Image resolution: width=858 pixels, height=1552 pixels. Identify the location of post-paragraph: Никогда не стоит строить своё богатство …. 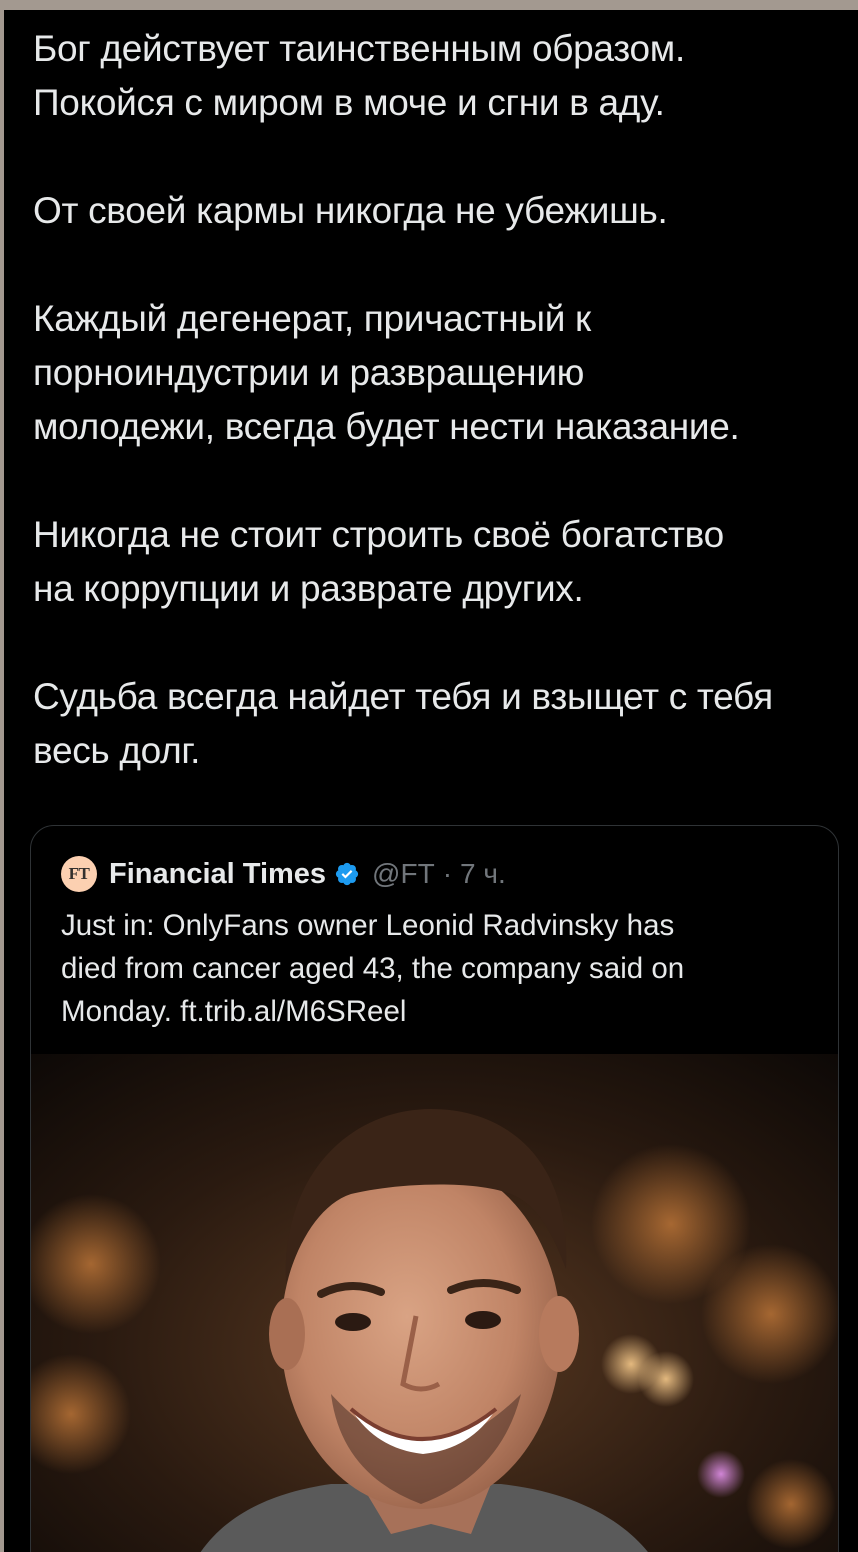
(440, 562).